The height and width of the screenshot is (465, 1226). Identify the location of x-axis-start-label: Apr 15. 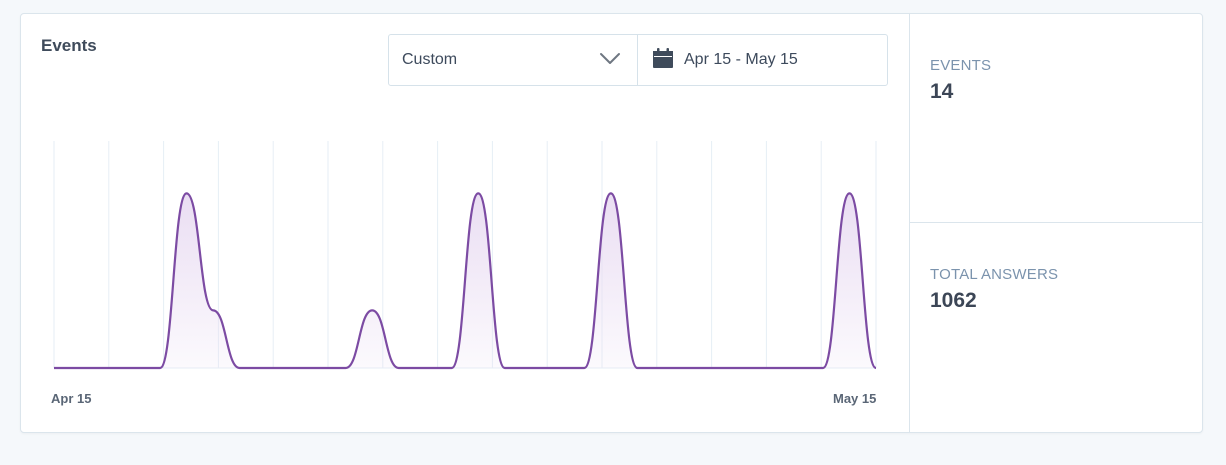
(71, 398).